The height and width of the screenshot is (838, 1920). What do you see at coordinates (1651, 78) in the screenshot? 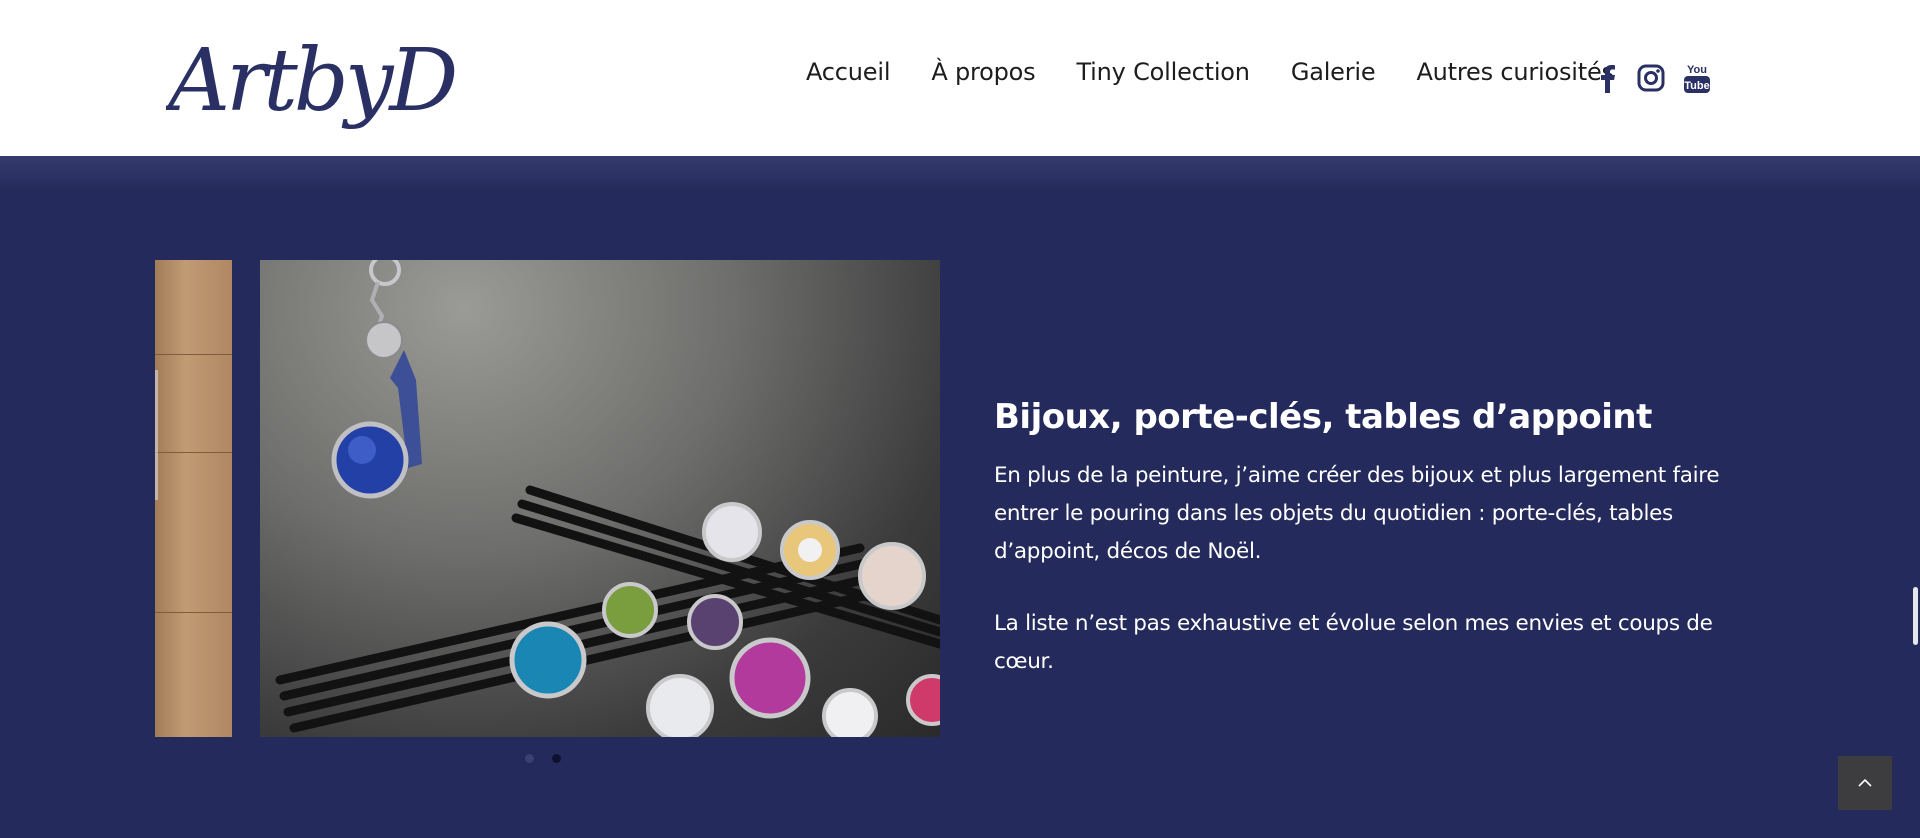
I see `instagram-icon` at bounding box center [1651, 78].